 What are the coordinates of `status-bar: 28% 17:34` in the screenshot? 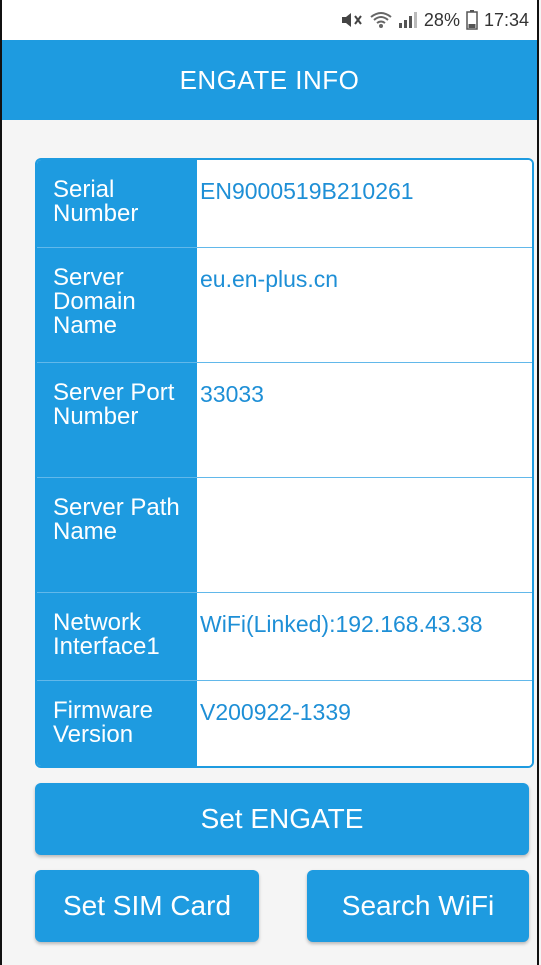 It's located at (269, 20).